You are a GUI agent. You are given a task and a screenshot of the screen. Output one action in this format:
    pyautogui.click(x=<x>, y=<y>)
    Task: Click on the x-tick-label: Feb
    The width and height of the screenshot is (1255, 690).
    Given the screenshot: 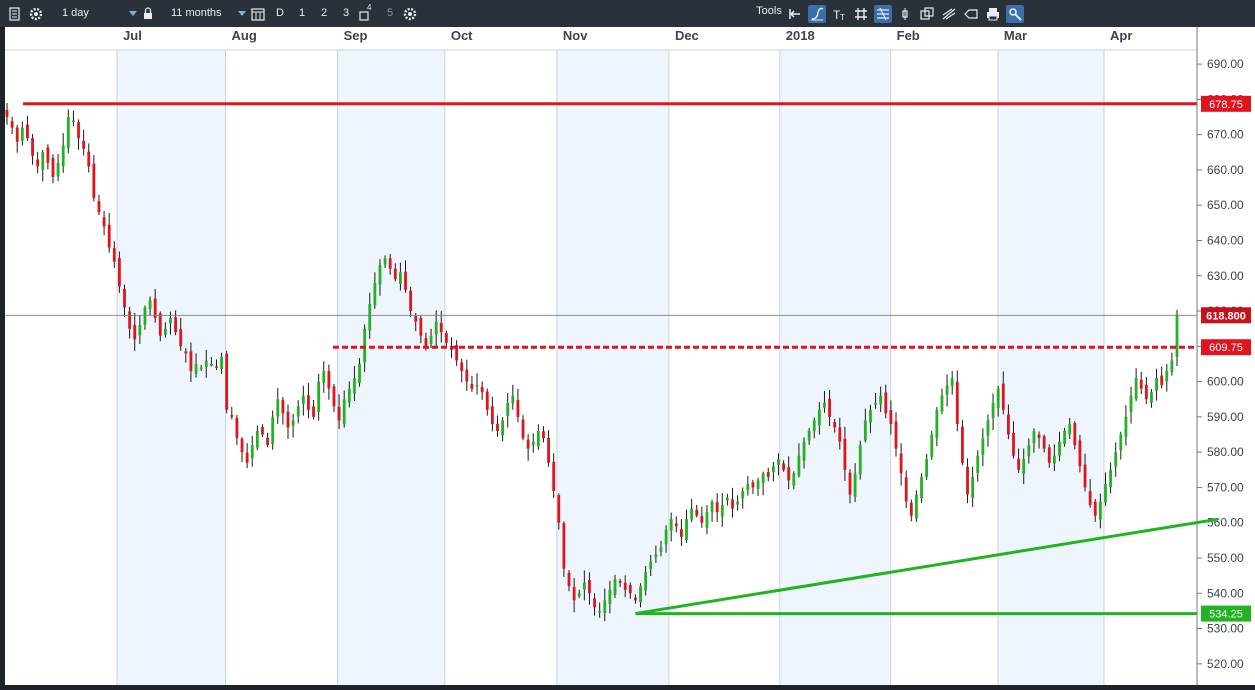 What is the action you would take?
    pyautogui.click(x=908, y=35)
    